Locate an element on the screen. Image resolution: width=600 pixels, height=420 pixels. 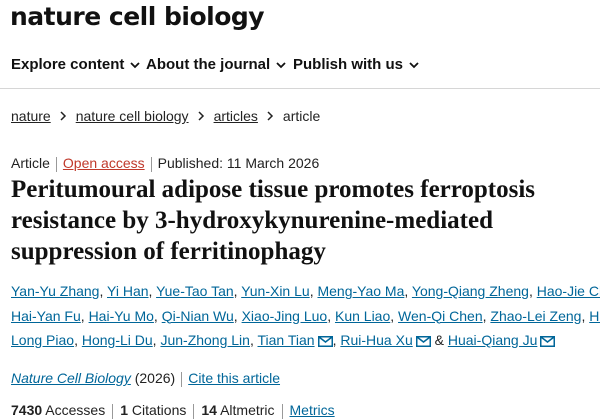
breadcrumb: nature nature cell biology articles article is located at coordinates (165, 116).